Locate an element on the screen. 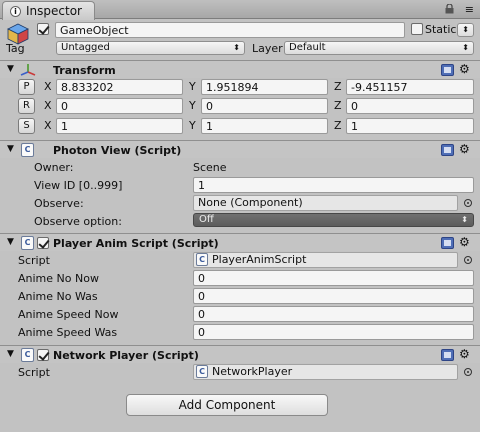 Image resolution: width=480 pixels, height=432 pixels. photon-view-header: ▼ C Photon View (Script) ⚙ is located at coordinates (240, 149).